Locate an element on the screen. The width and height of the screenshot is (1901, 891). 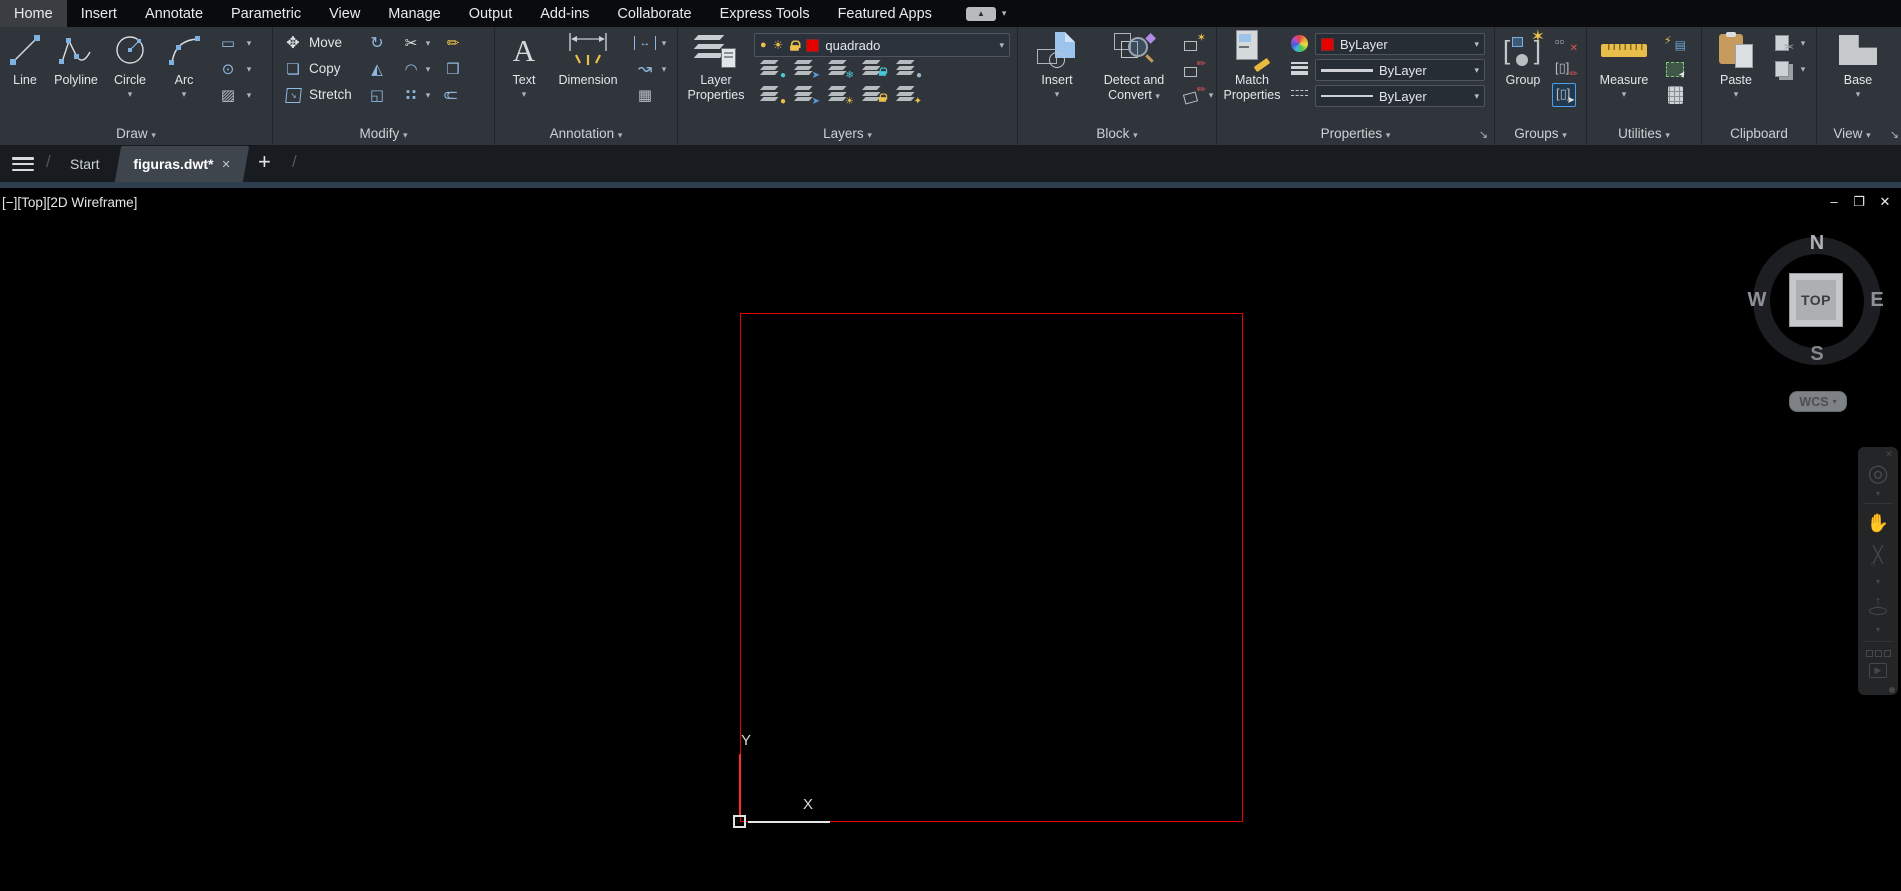
tab-view: View is located at coordinates (344, 13).